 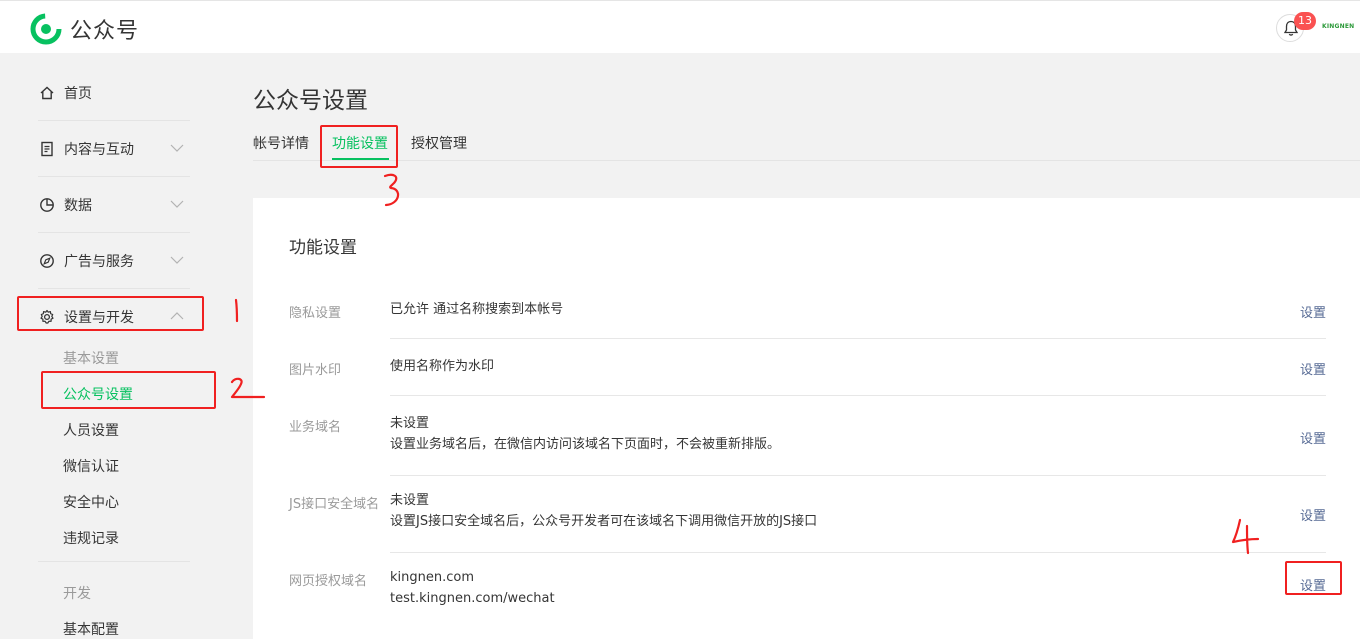 What do you see at coordinates (807, 318) in the screenshot?
I see `setting-row-privacy: 隐私设置 已允许 通过名称搜索到本帐号 设置` at bounding box center [807, 318].